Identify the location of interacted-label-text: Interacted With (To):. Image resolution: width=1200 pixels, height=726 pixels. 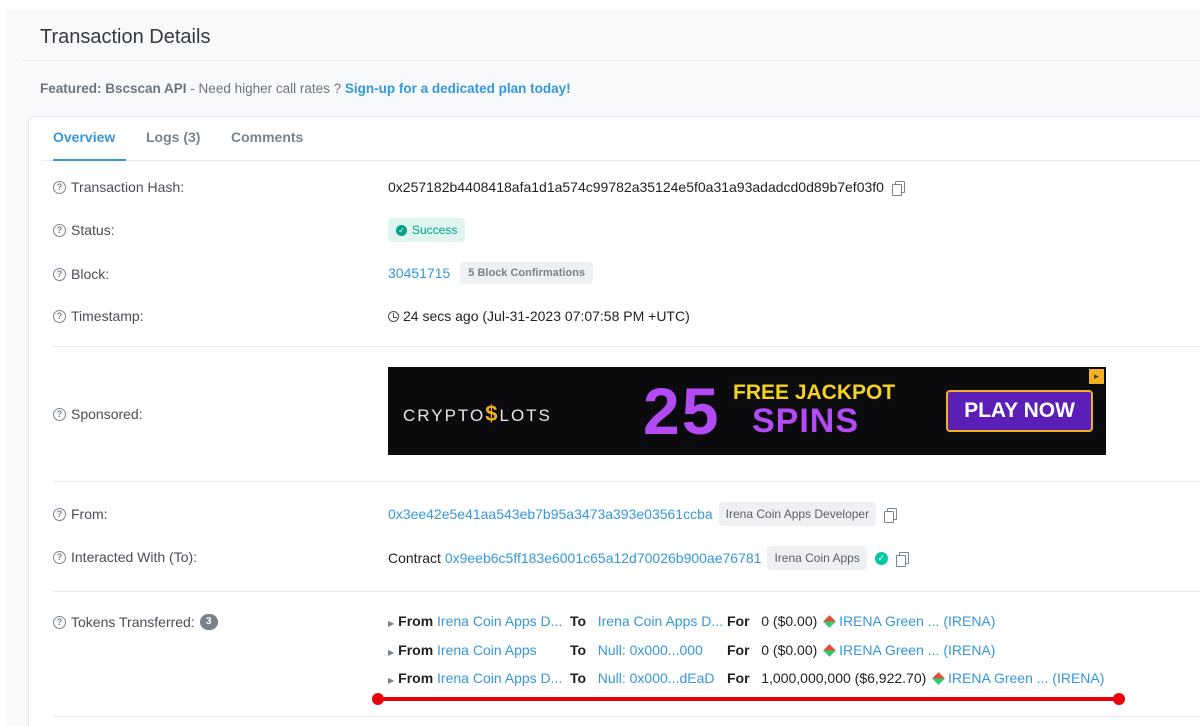
(134, 557).